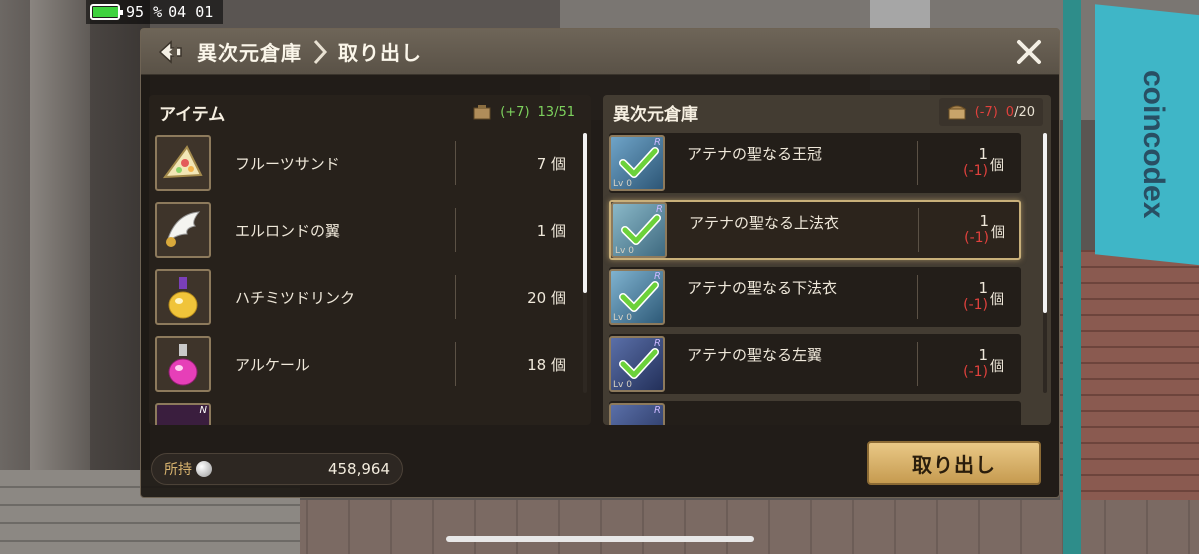 This screenshot has height=554, width=1199. I want to click on item-name: フルーツサンド, so click(287, 163).